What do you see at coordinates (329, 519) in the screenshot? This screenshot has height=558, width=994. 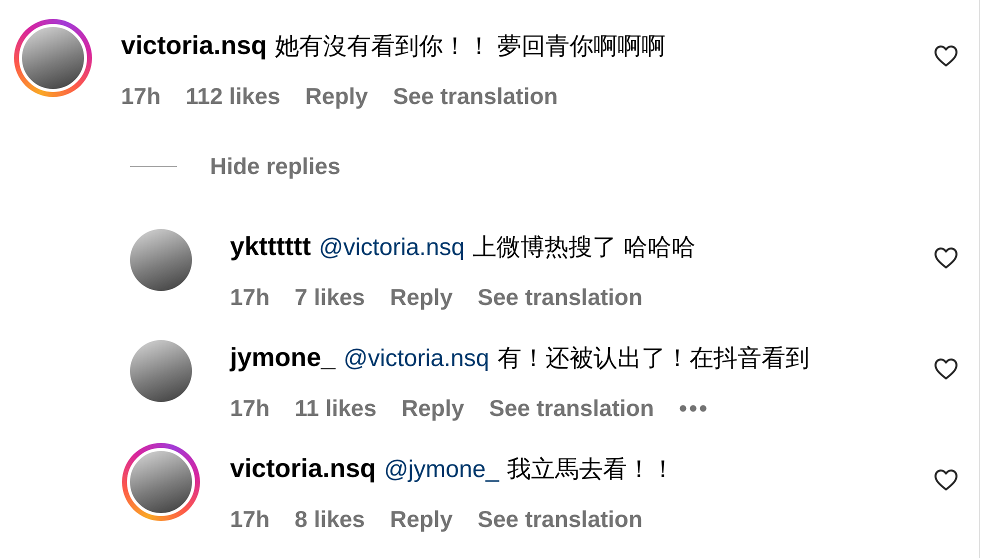 I see `likes-count: 8 likes` at bounding box center [329, 519].